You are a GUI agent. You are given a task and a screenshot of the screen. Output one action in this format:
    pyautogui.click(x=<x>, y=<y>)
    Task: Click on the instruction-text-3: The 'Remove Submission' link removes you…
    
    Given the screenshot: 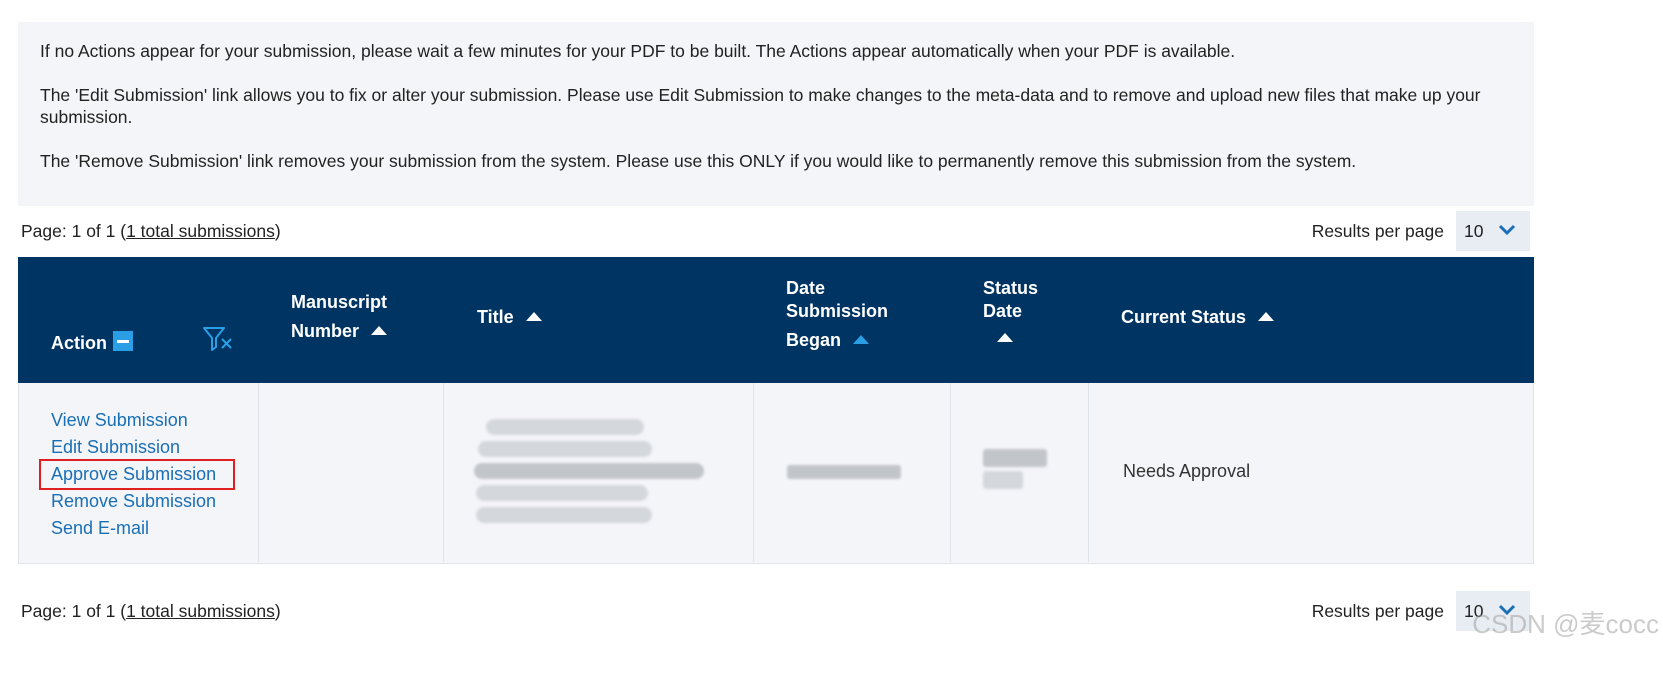 What is the action you would take?
    pyautogui.click(x=698, y=161)
    